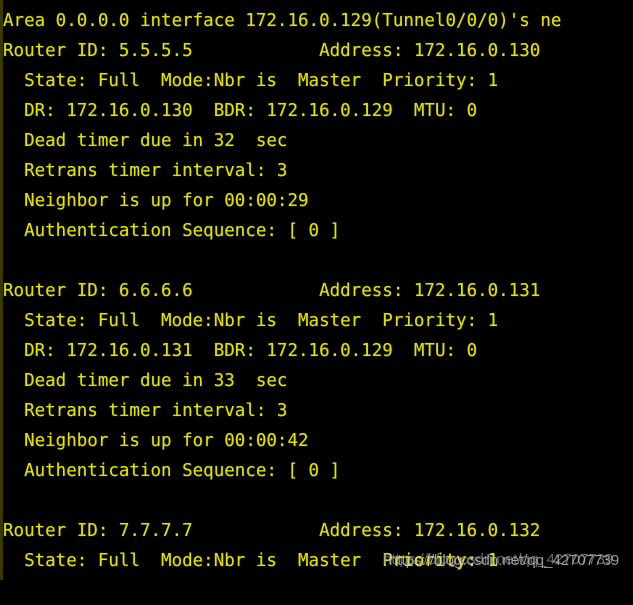  What do you see at coordinates (272, 51) in the screenshot?
I see `terminal-line: Router ID: 5.5.5.5 Address: 172.16.0.130` at bounding box center [272, 51].